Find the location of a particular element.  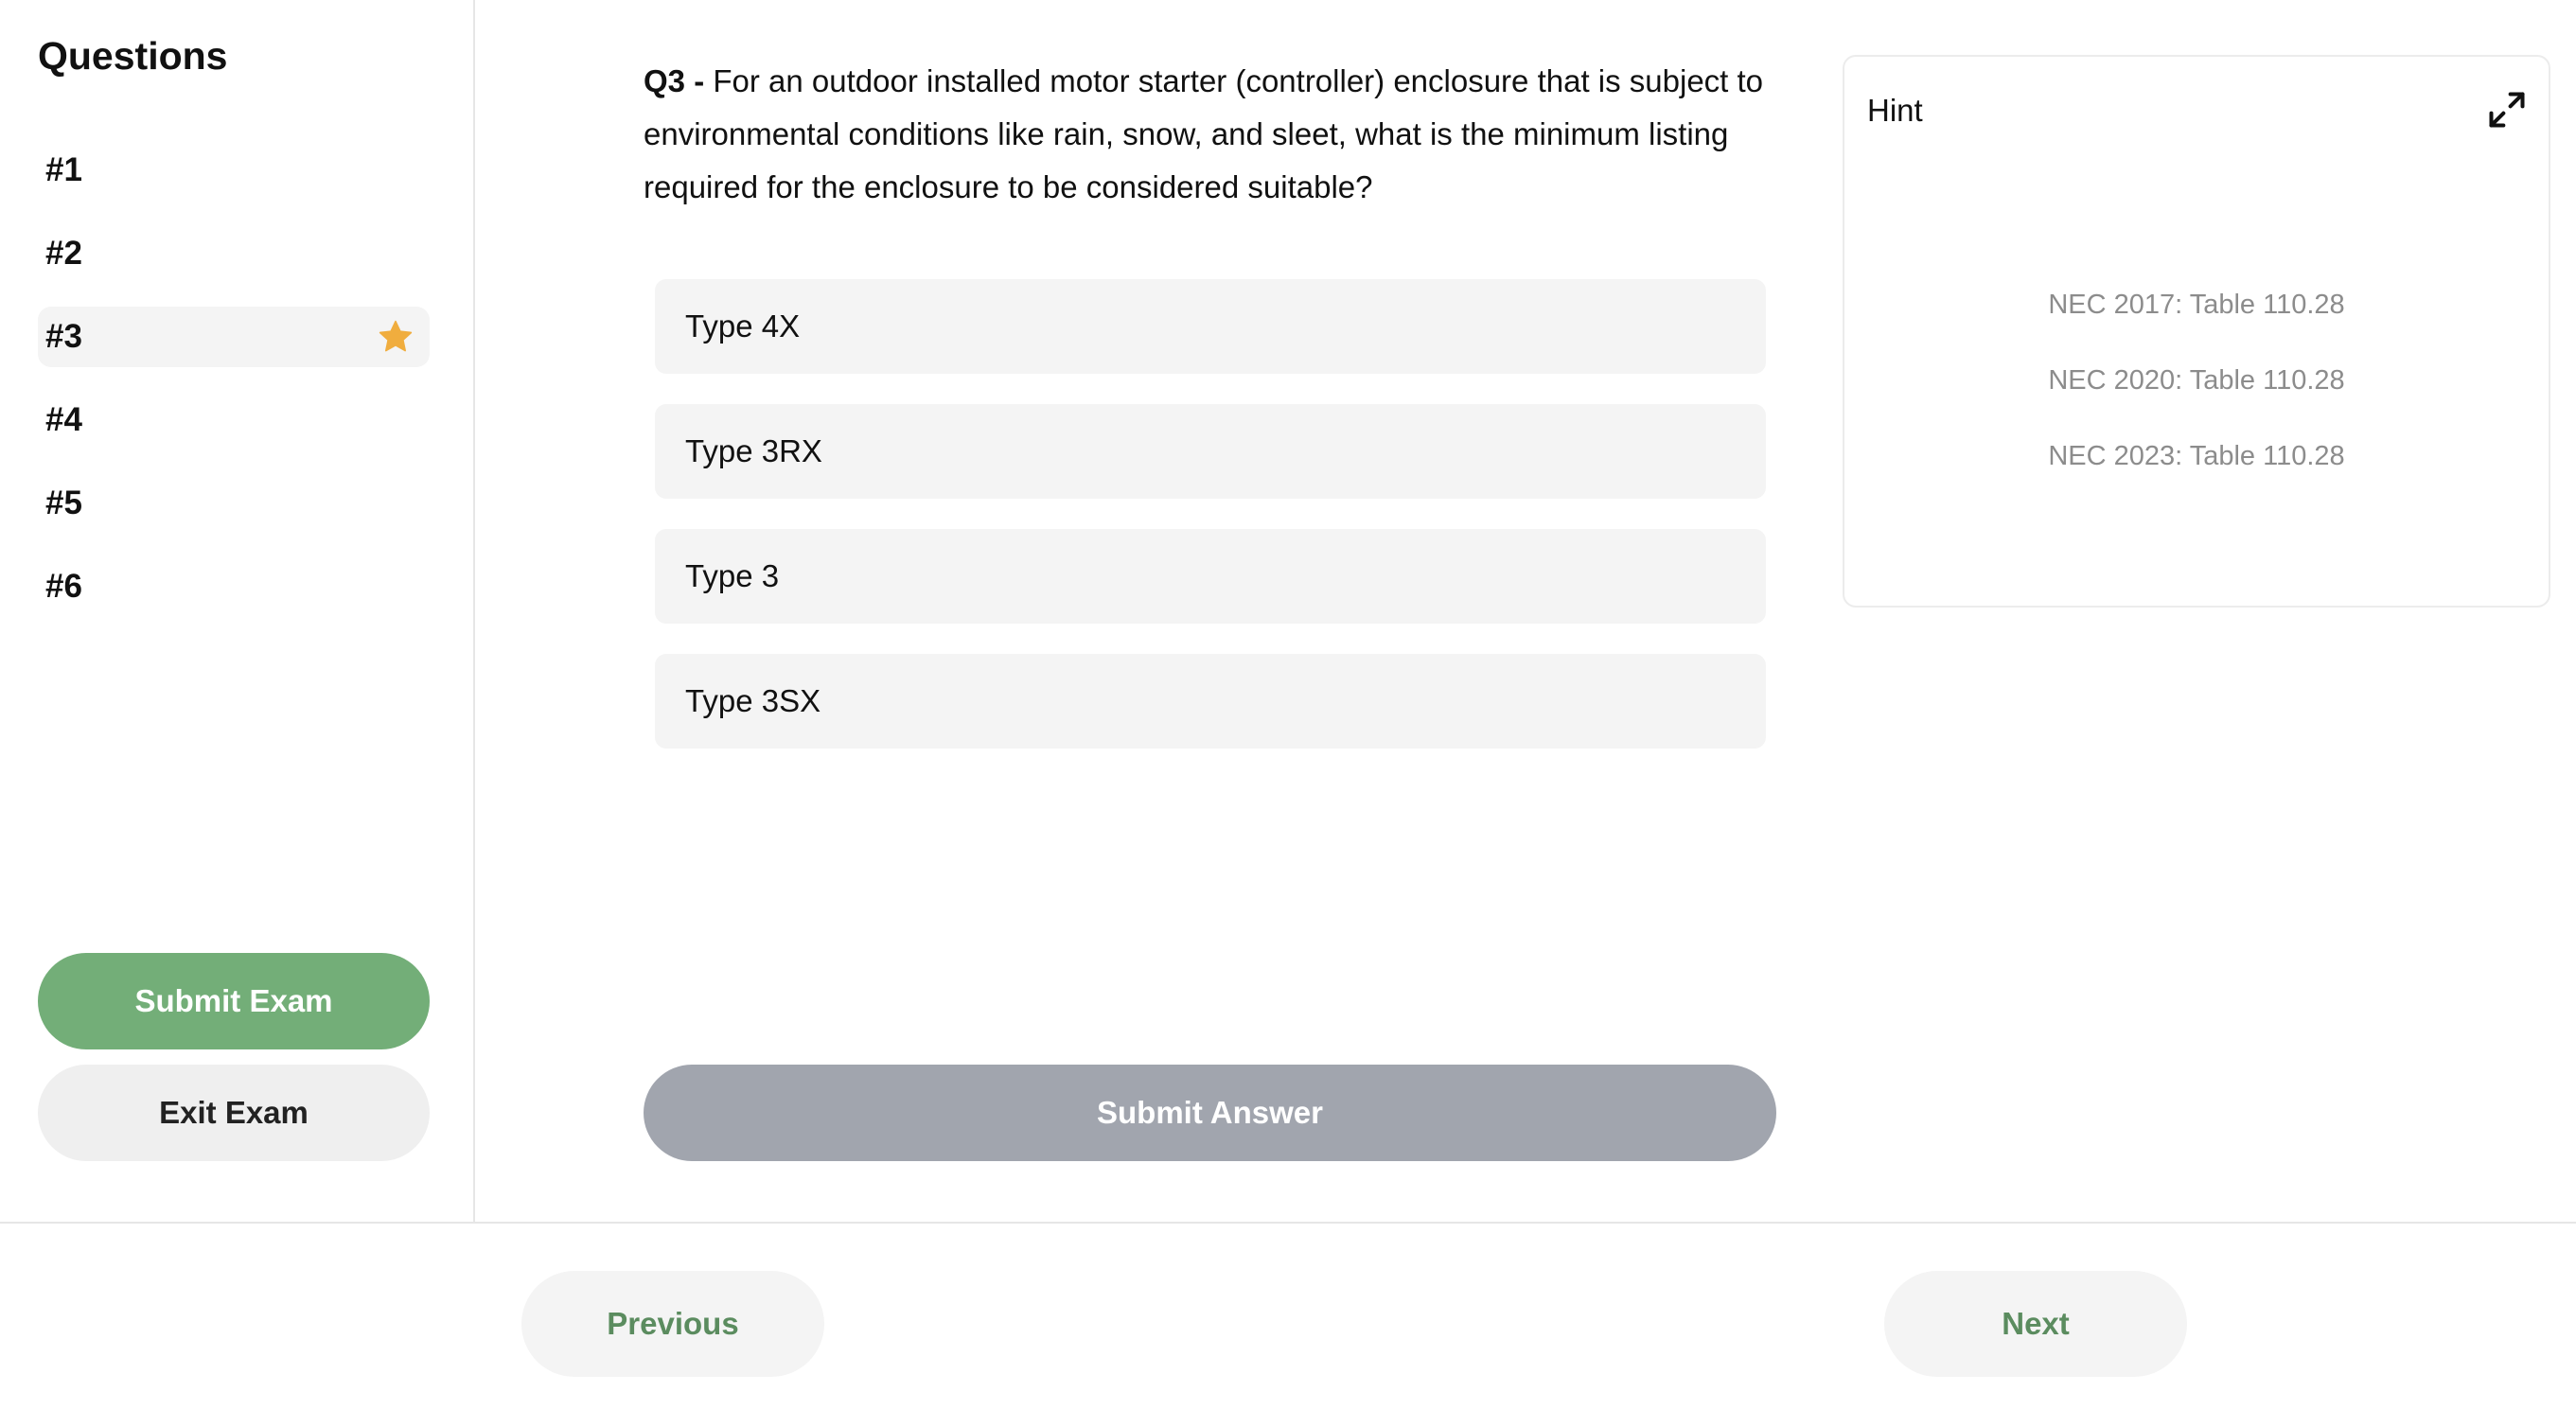

previous-button: Previous is located at coordinates (672, 1324).